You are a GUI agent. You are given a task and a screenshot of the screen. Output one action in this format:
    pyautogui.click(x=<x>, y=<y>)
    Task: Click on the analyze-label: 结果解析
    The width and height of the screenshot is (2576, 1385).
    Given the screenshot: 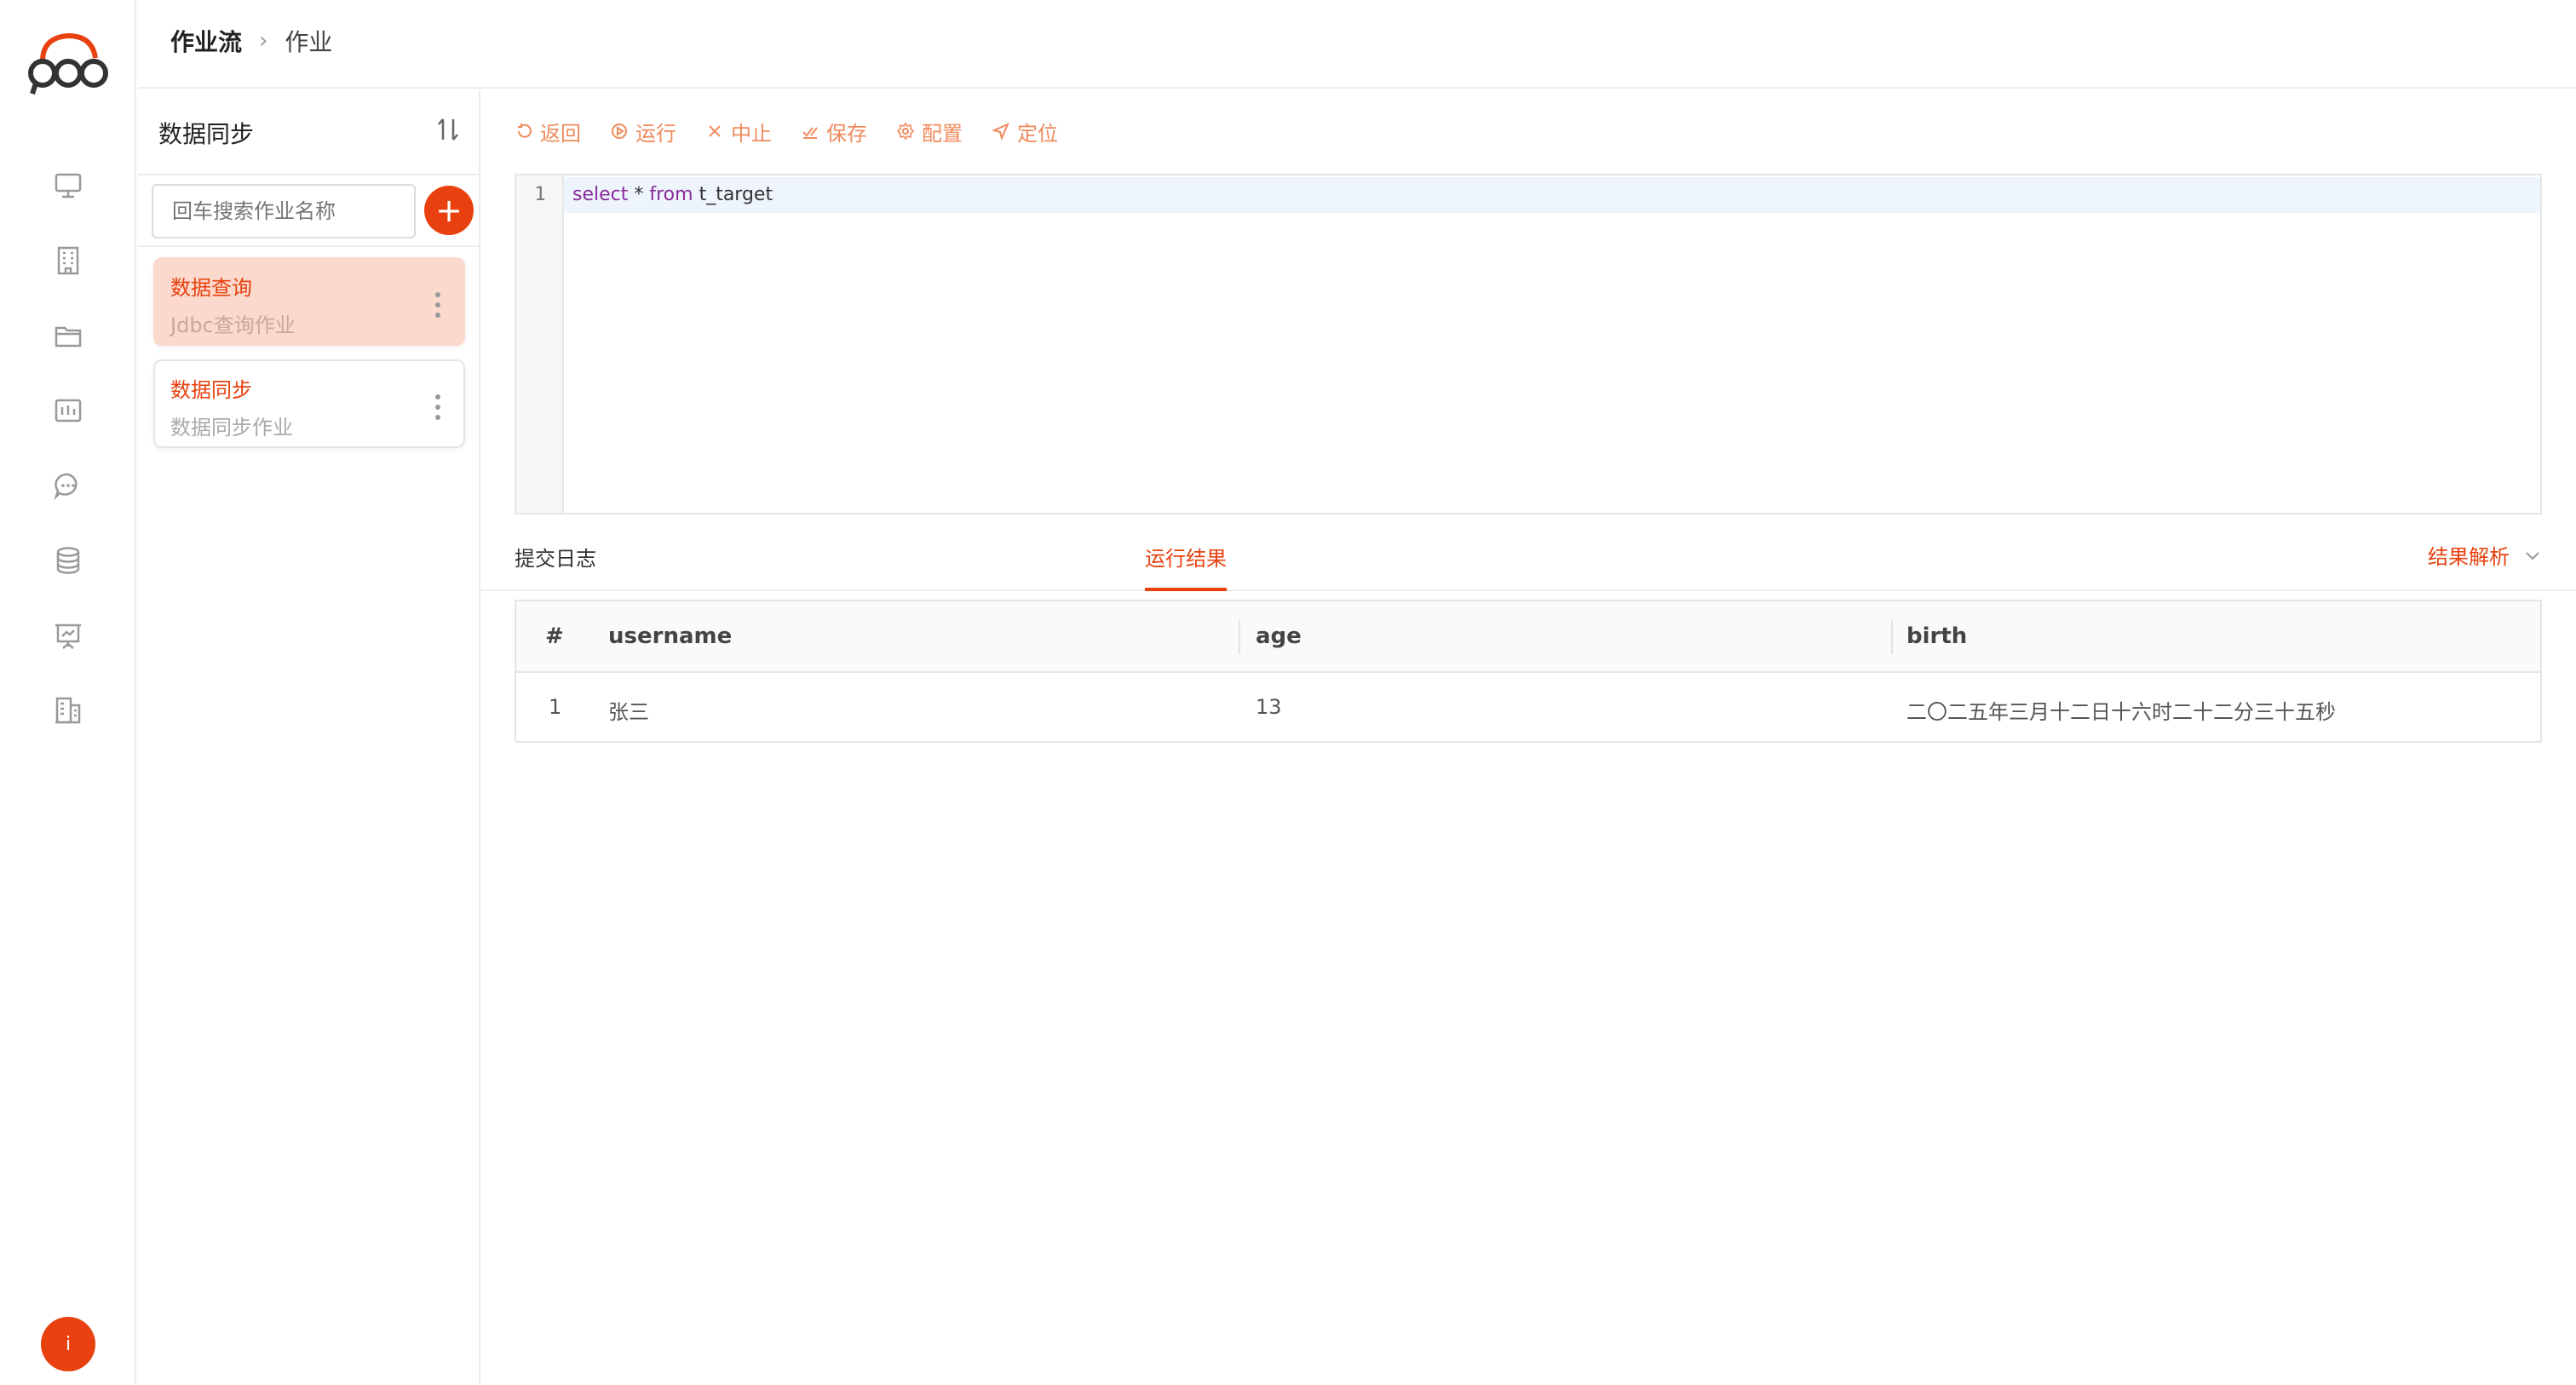 What is the action you would take?
    pyautogui.click(x=2469, y=557)
    